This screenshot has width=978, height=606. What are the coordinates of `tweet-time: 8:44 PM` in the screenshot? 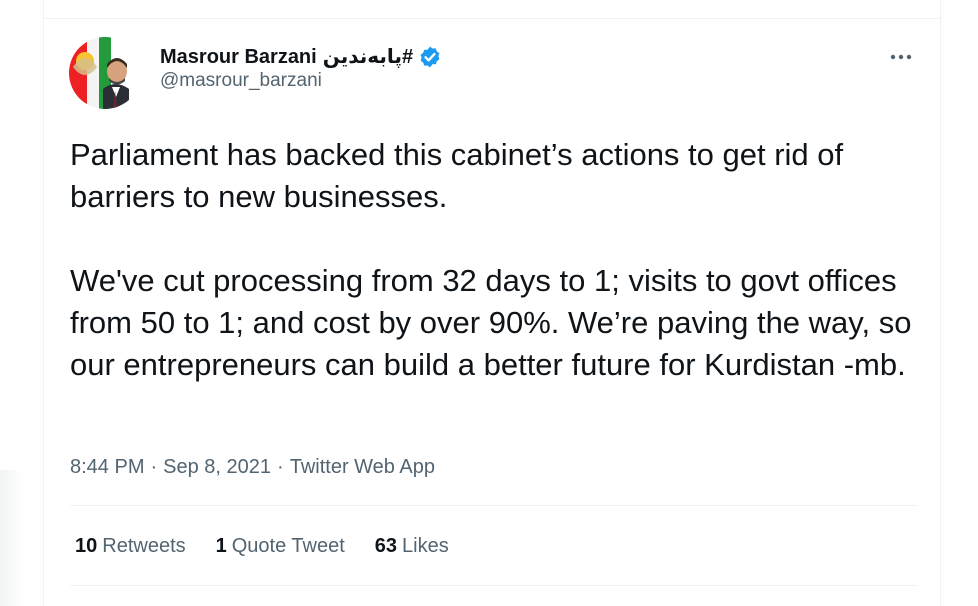 It's located at (107, 467).